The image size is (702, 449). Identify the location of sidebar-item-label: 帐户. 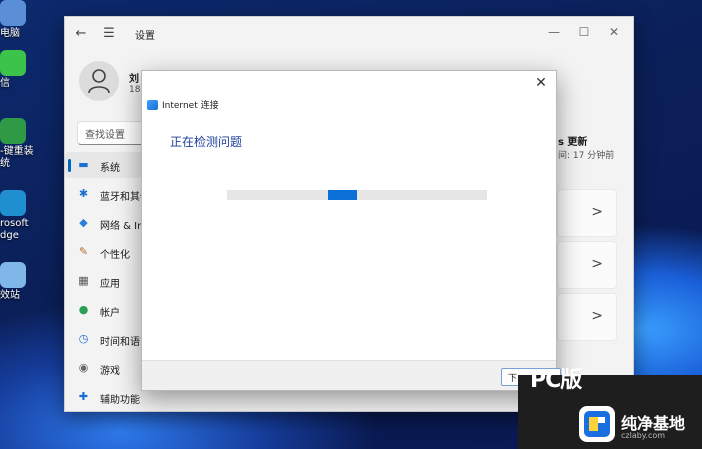
(110, 313).